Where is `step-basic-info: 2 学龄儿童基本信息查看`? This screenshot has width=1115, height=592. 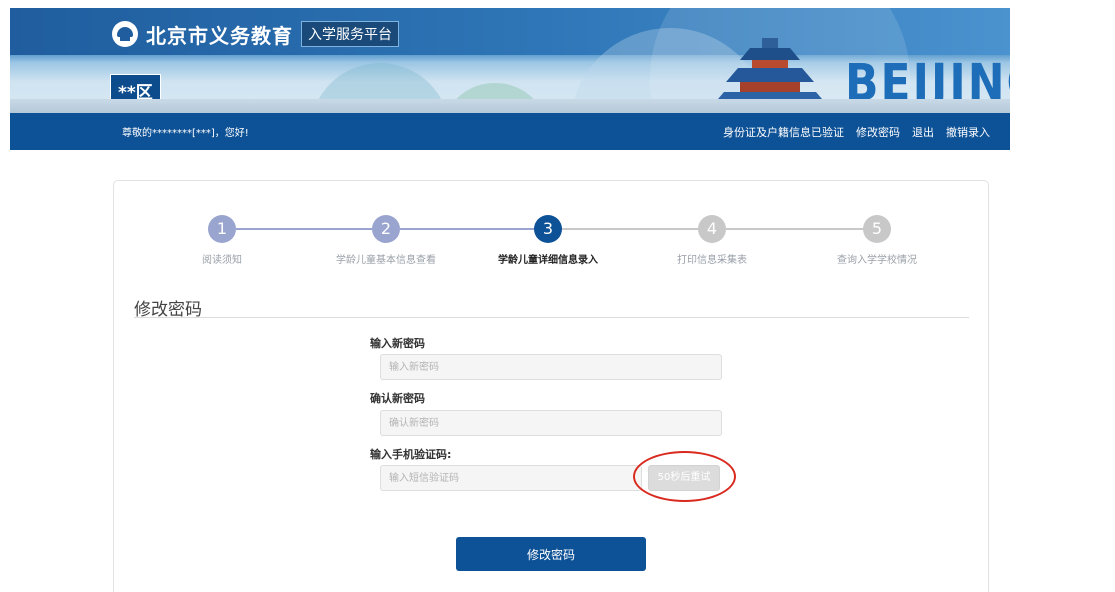 step-basic-info: 2 学龄儿童基本信息查看 is located at coordinates (386, 240).